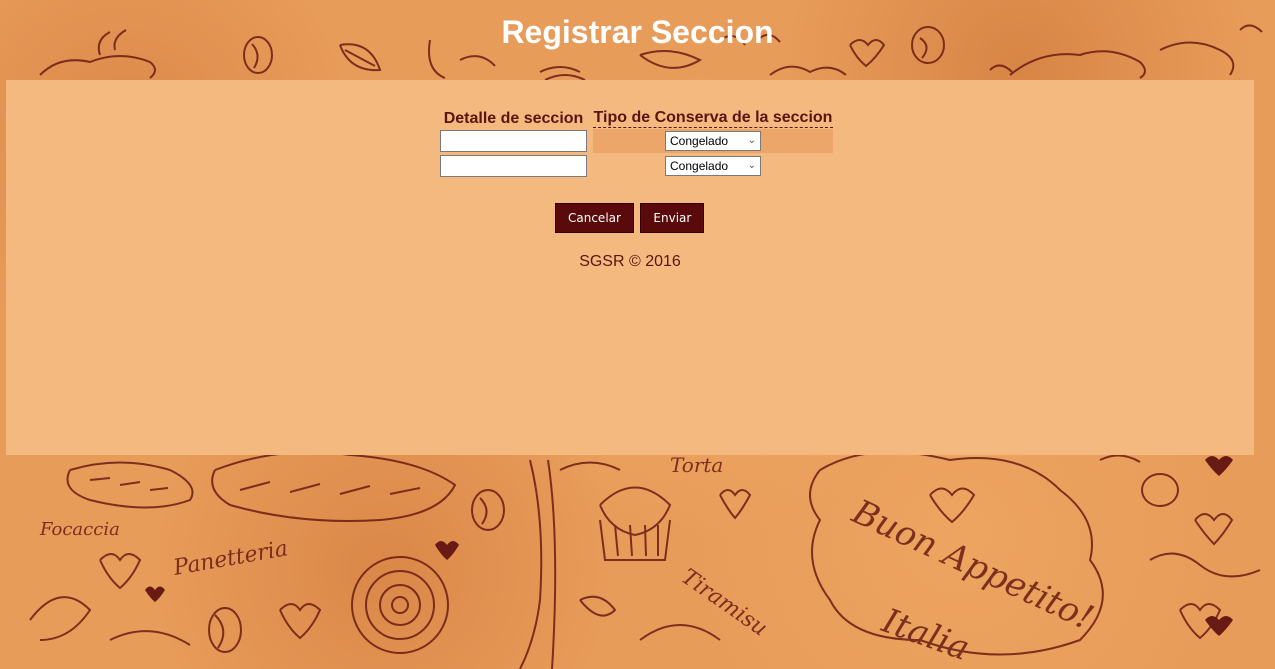 The image size is (1275, 669). I want to click on svg-text: Tiramisu, so click(724, 602).